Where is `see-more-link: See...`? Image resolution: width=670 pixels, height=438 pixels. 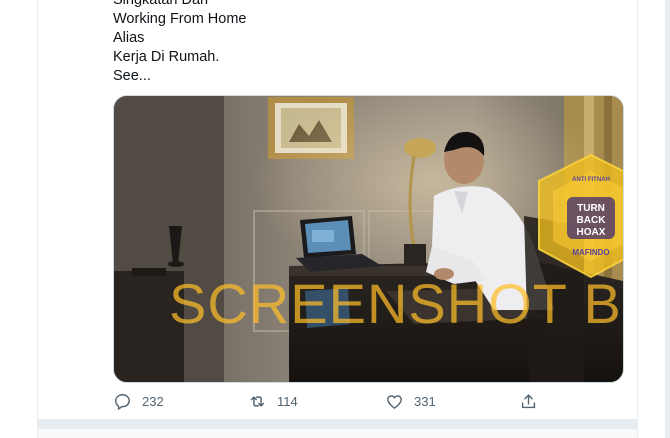 see-more-link: See... is located at coordinates (323, 76).